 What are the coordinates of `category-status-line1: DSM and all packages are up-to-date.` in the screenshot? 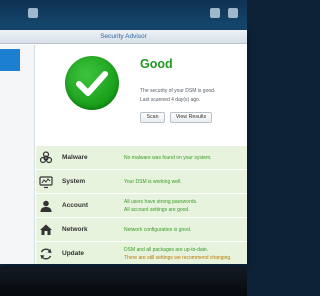 It's located at (166, 250).